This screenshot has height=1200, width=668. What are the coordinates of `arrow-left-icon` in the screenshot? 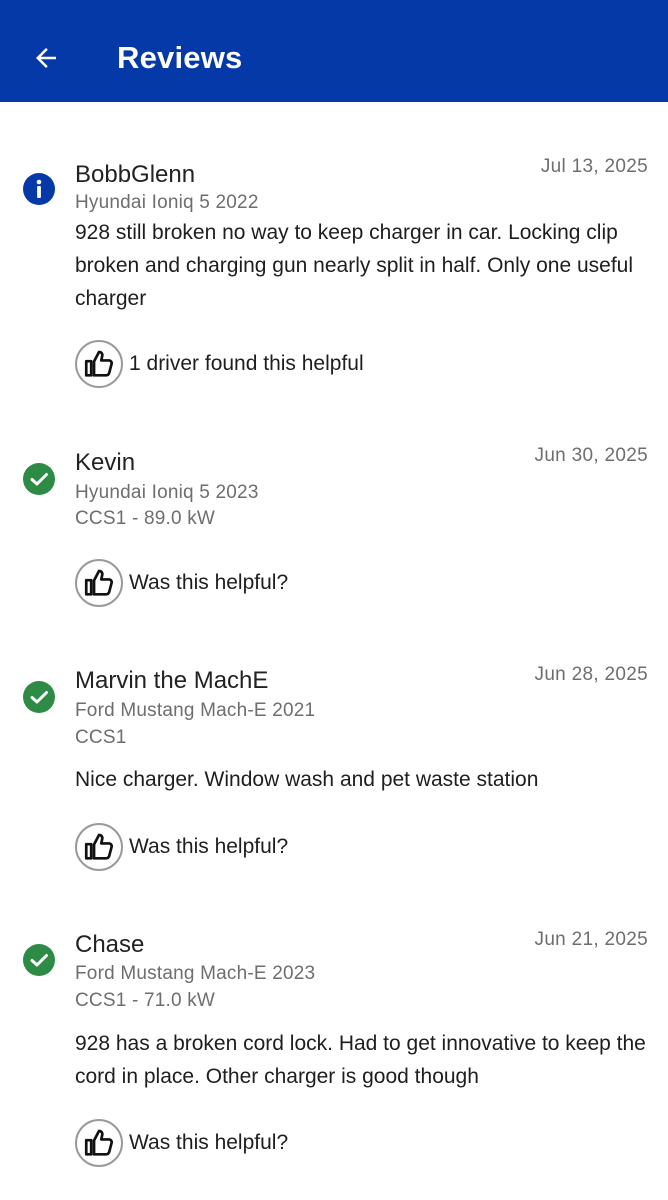 It's located at (46, 58).